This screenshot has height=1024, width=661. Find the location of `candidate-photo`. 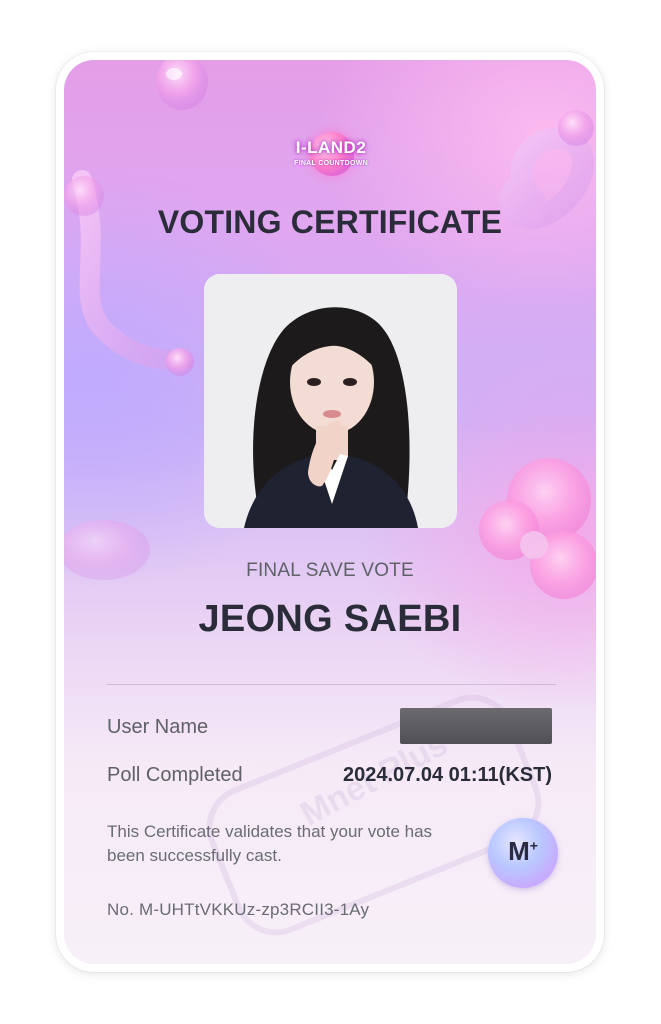

candidate-photo is located at coordinates (330, 401).